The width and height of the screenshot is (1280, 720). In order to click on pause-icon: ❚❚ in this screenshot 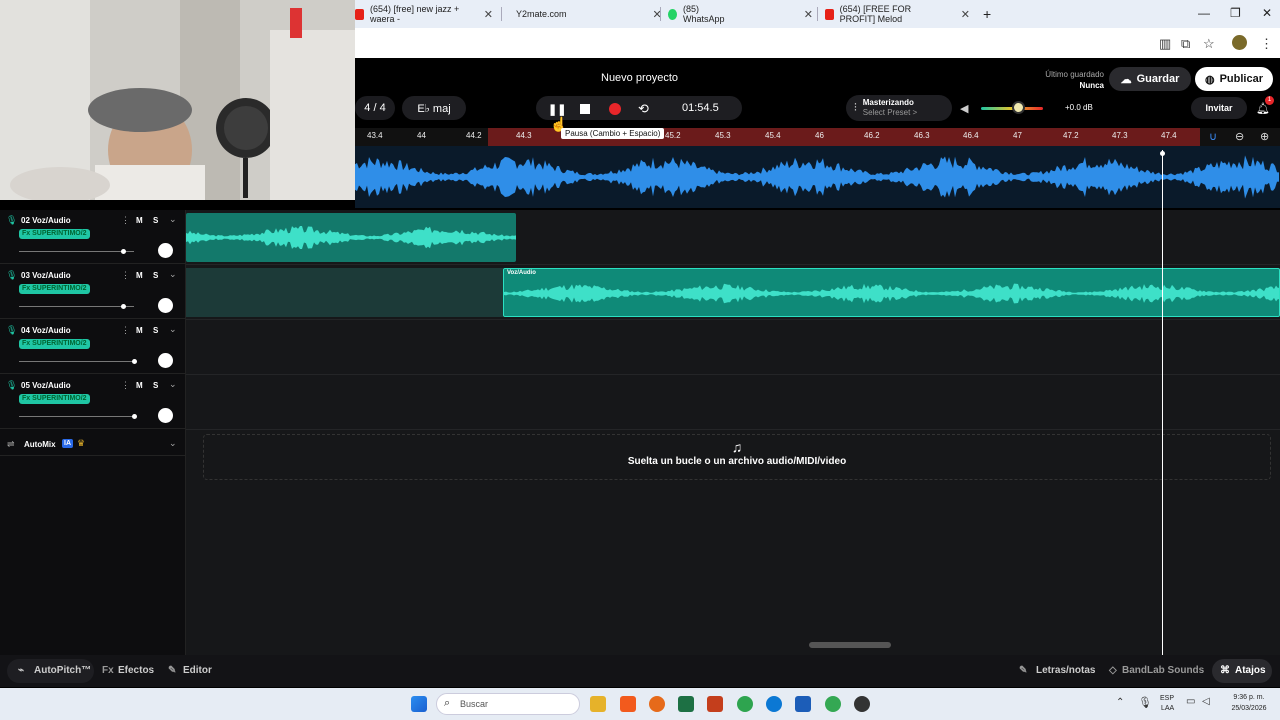, I will do `click(557, 109)`.